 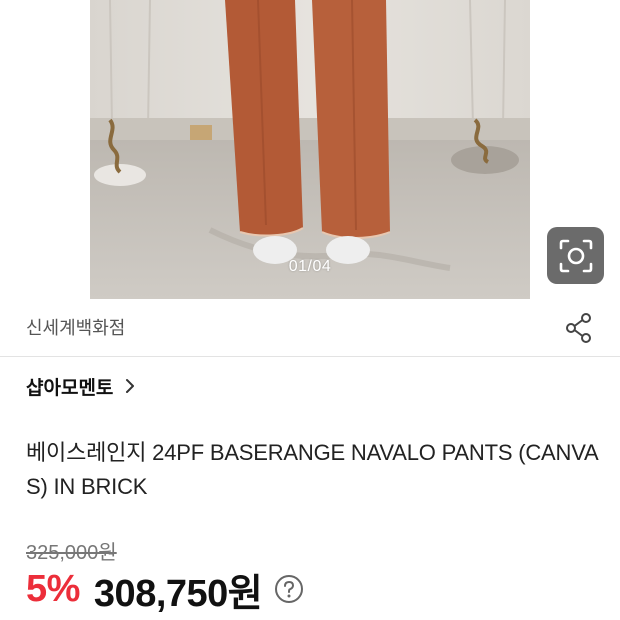 I want to click on store-name: 신세계백화점, so click(x=76, y=328).